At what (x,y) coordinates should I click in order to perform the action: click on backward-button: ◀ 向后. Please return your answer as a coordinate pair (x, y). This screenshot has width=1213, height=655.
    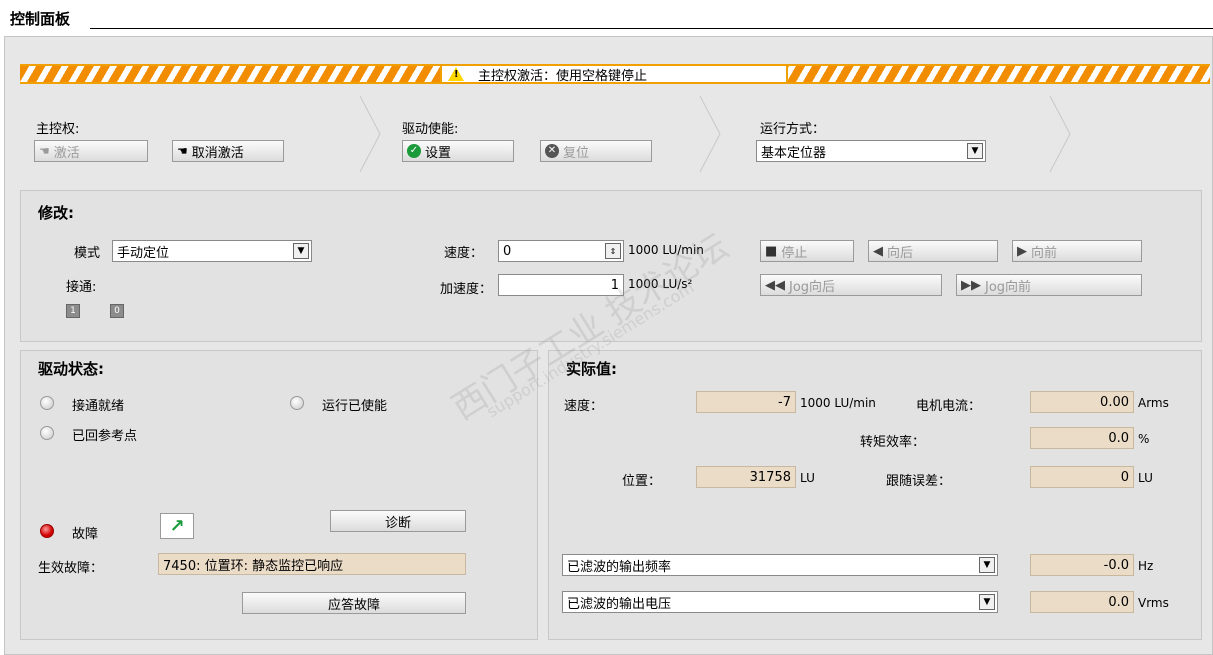
    Looking at the image, I should click on (933, 251).